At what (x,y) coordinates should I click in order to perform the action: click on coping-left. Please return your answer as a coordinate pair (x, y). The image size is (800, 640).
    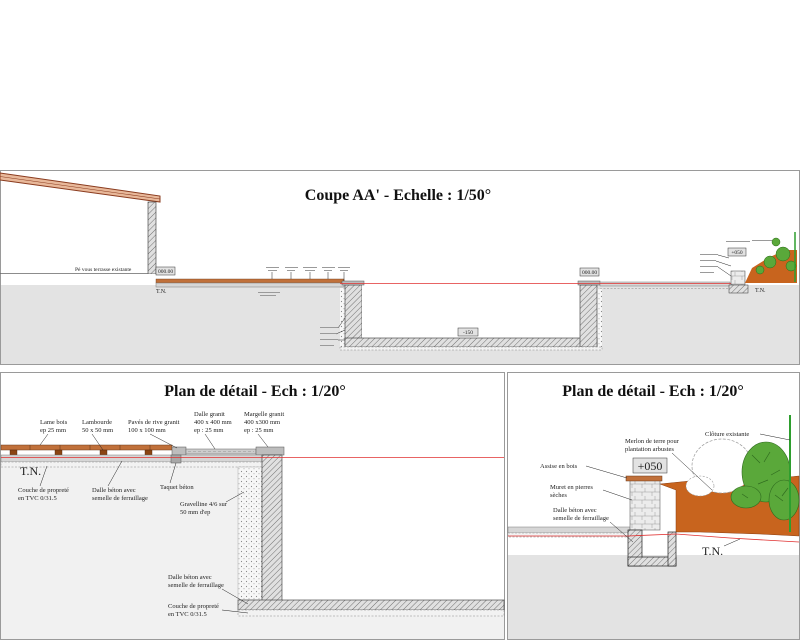
    Looking at the image, I should click on (353, 283).